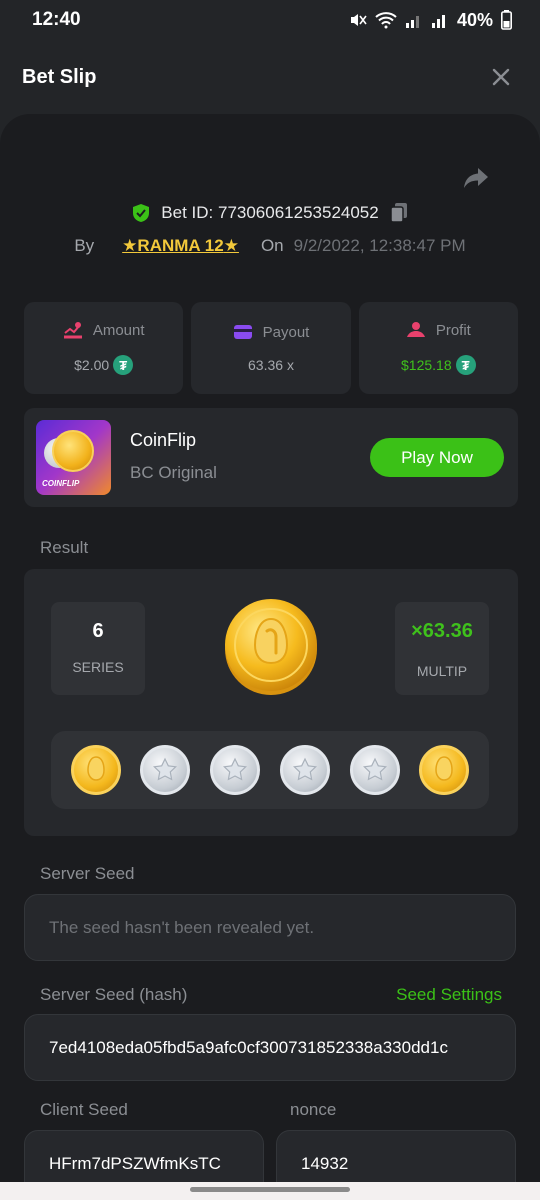  What do you see at coordinates (104, 348) in the screenshot?
I see `amount-card: Amount $2.00 ₮` at bounding box center [104, 348].